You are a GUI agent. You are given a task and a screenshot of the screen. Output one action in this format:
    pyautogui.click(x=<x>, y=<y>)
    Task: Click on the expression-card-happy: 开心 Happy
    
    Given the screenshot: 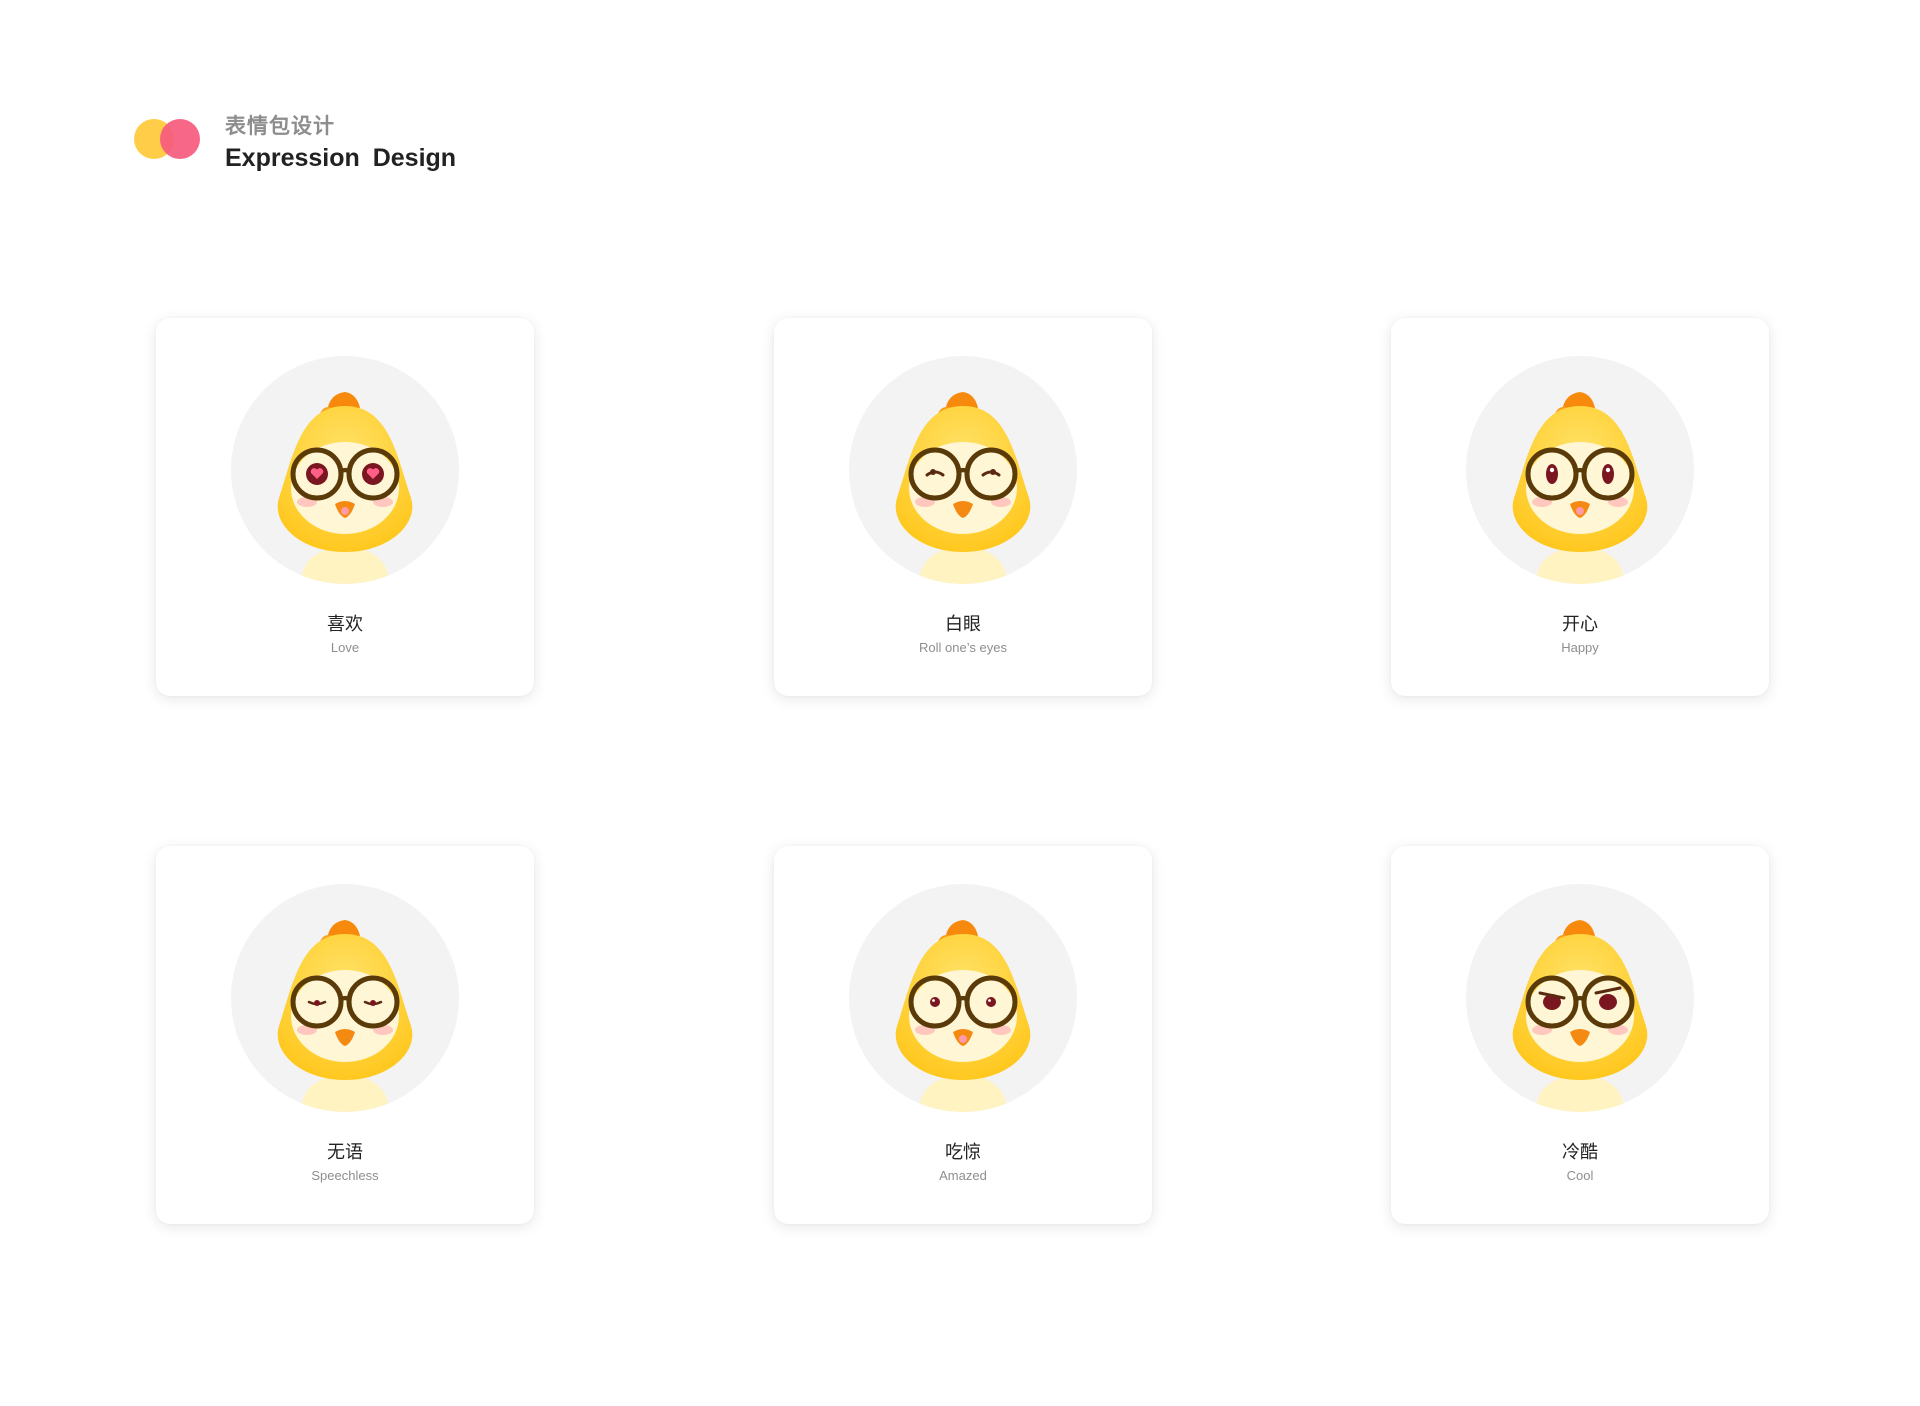 What is the action you would take?
    pyautogui.click(x=1580, y=507)
    